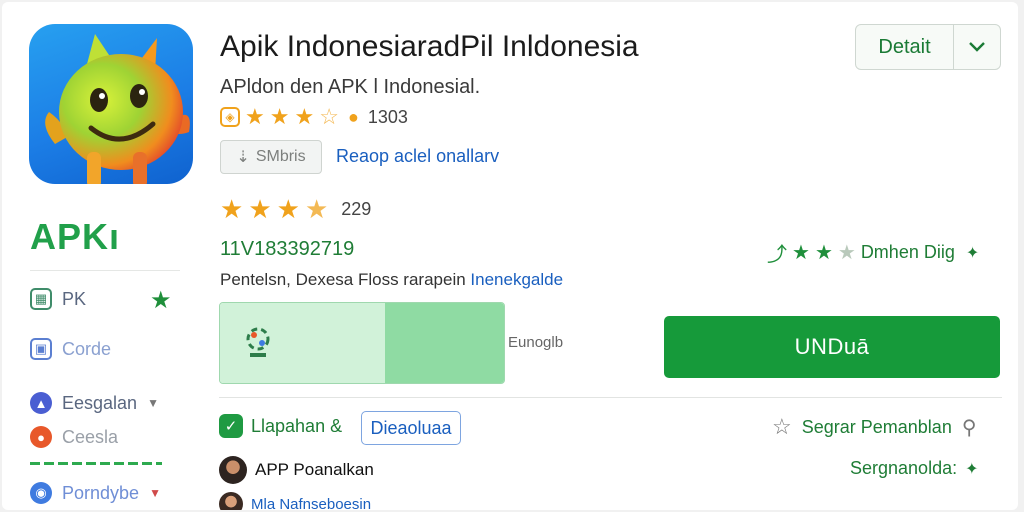  I want to click on sidebar-item-corde: ▣ Corde, so click(70, 349).